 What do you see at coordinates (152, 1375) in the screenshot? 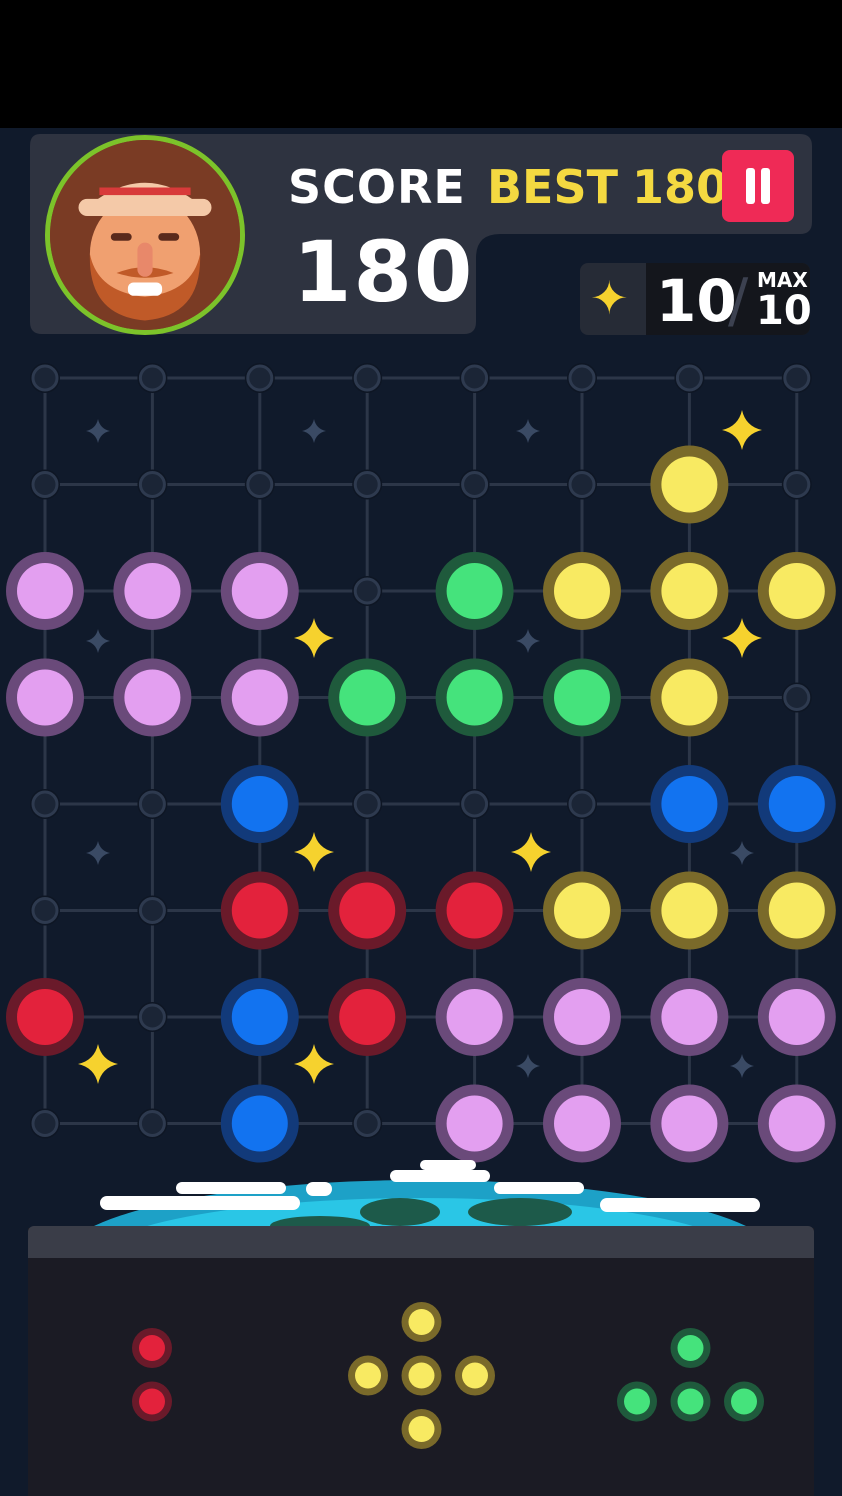
I see `red-vertical-pair` at bounding box center [152, 1375].